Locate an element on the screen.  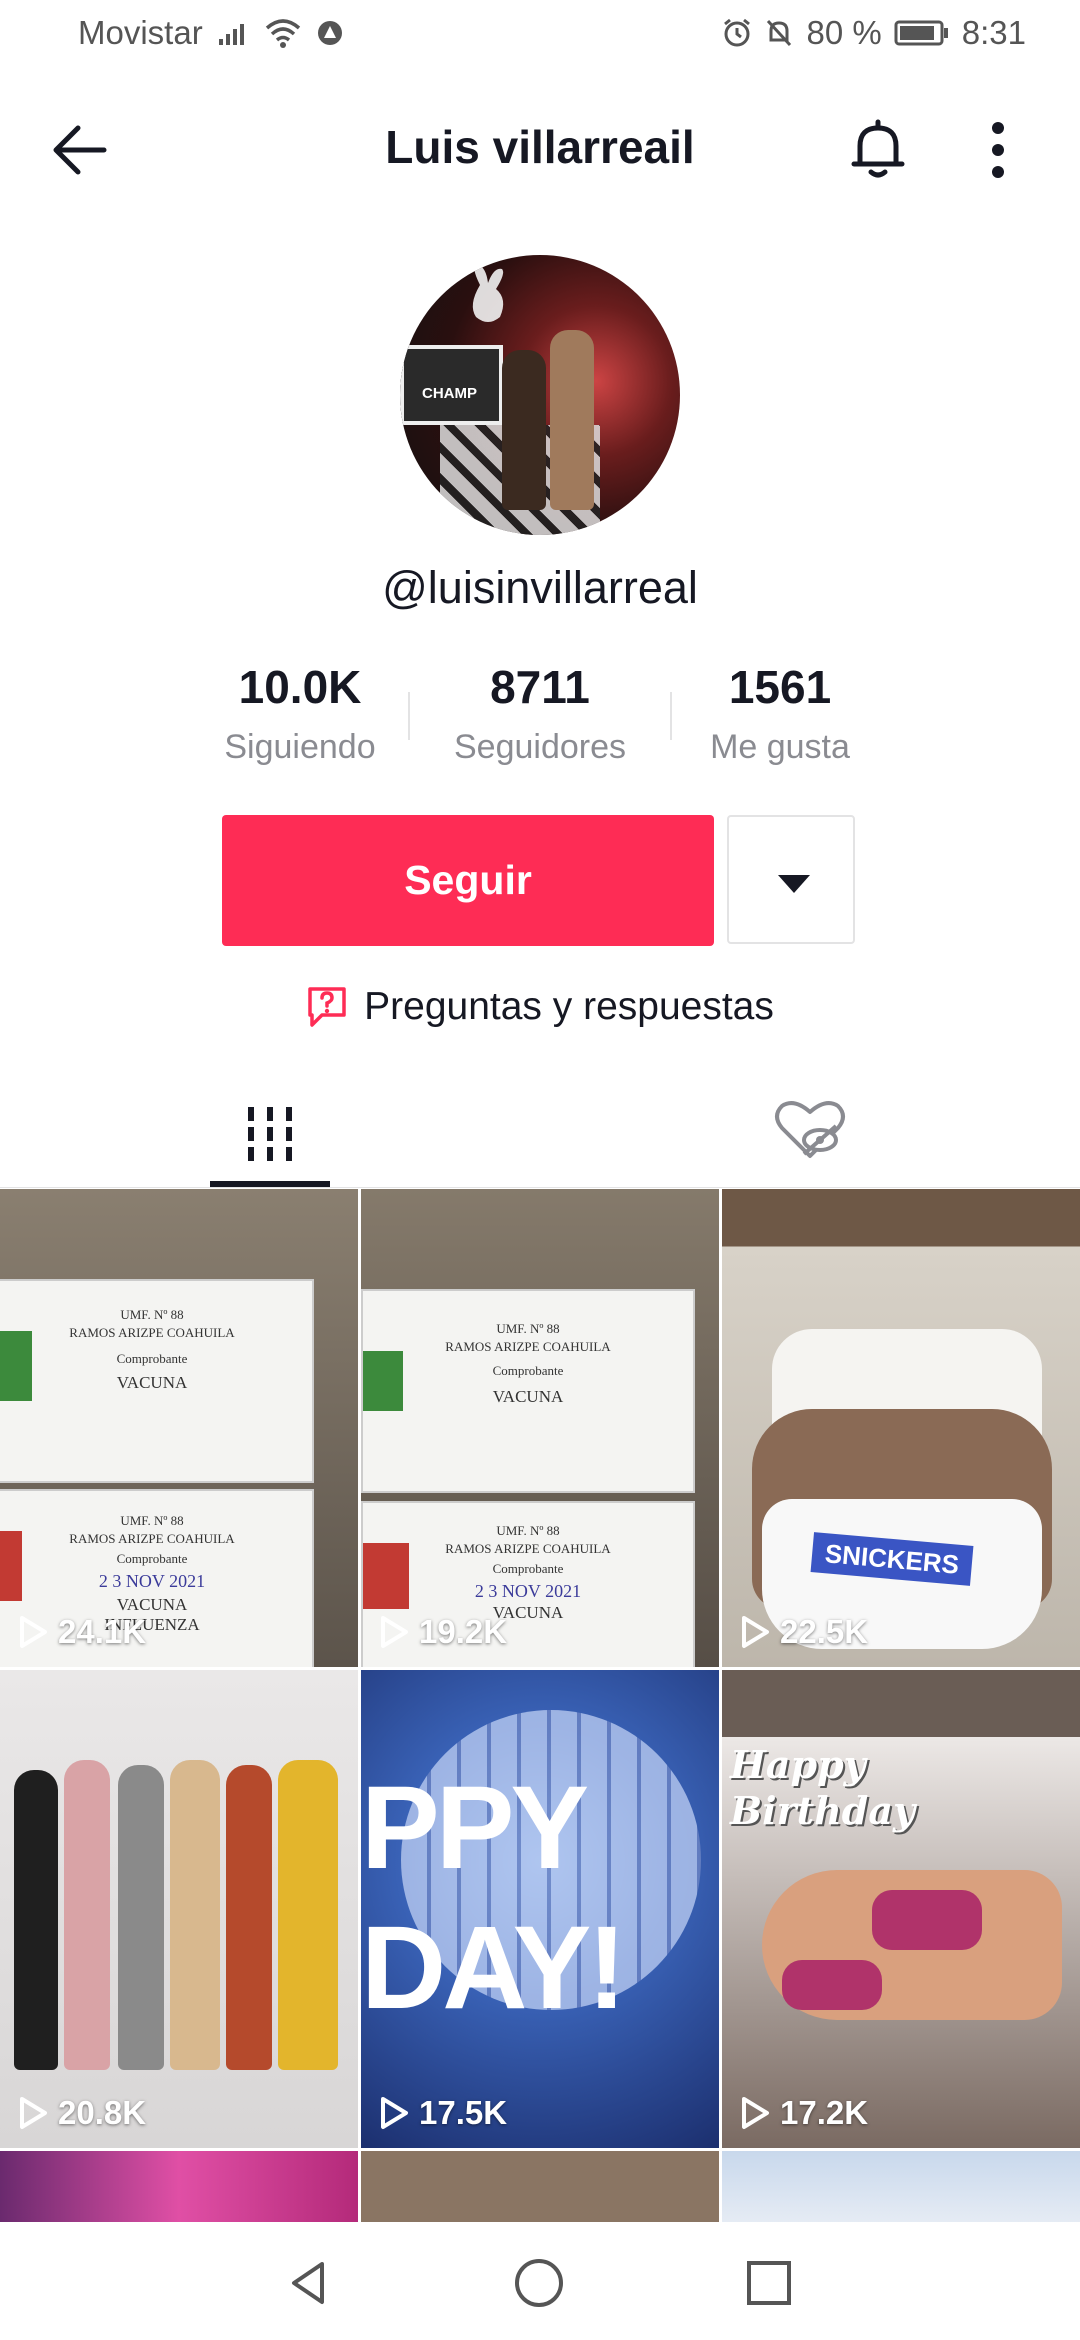
nav-home-icon is located at coordinates (539, 2283).